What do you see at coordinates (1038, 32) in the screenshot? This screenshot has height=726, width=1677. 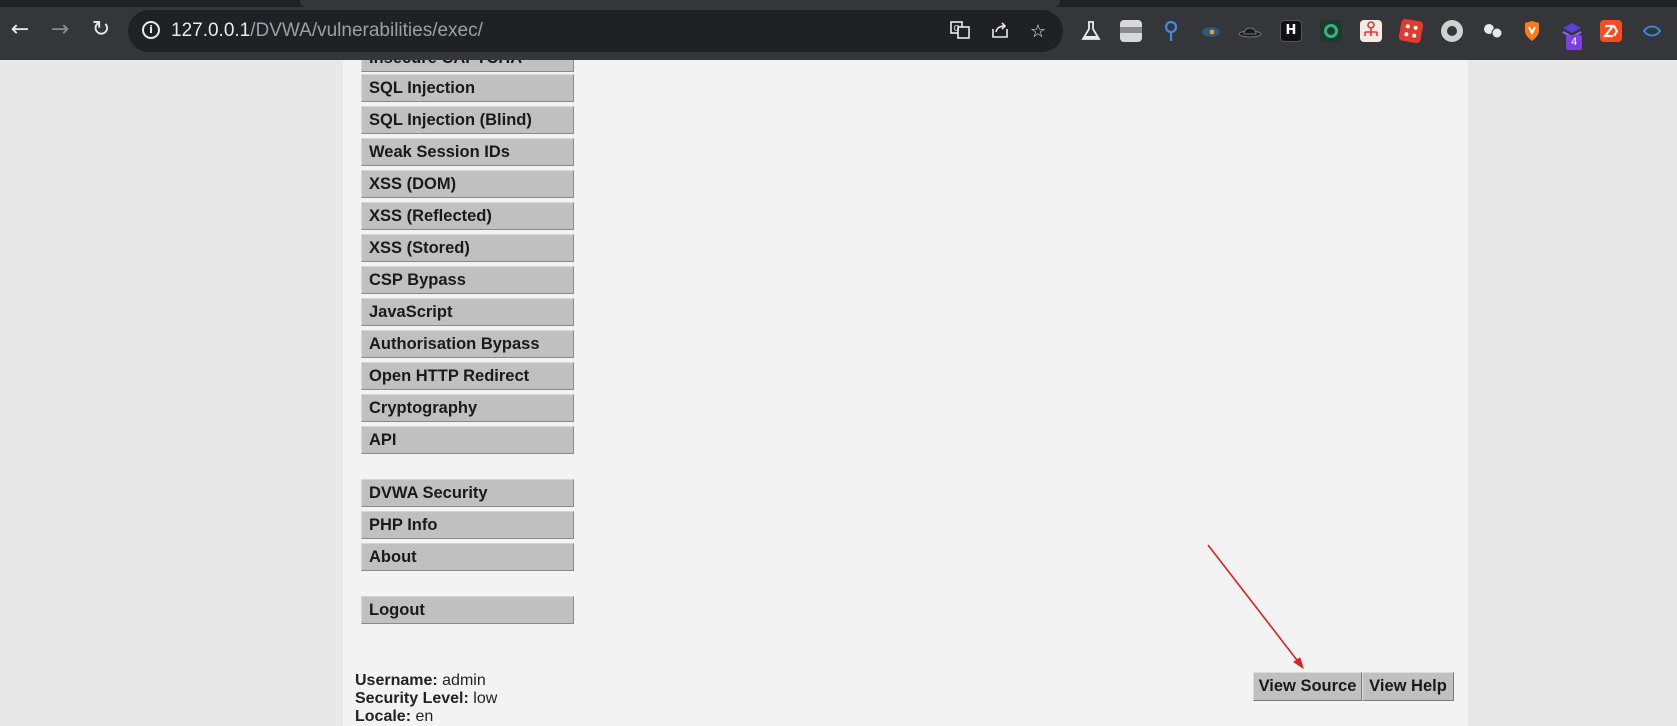 I see `bookmark-star-icon: ☆` at bounding box center [1038, 32].